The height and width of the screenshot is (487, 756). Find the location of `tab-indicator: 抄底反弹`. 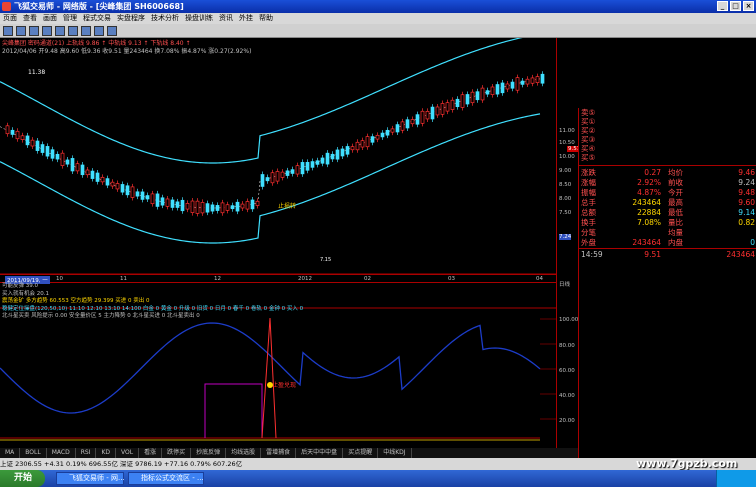

tab-indicator: 抄底反弹 is located at coordinates (209, 453).